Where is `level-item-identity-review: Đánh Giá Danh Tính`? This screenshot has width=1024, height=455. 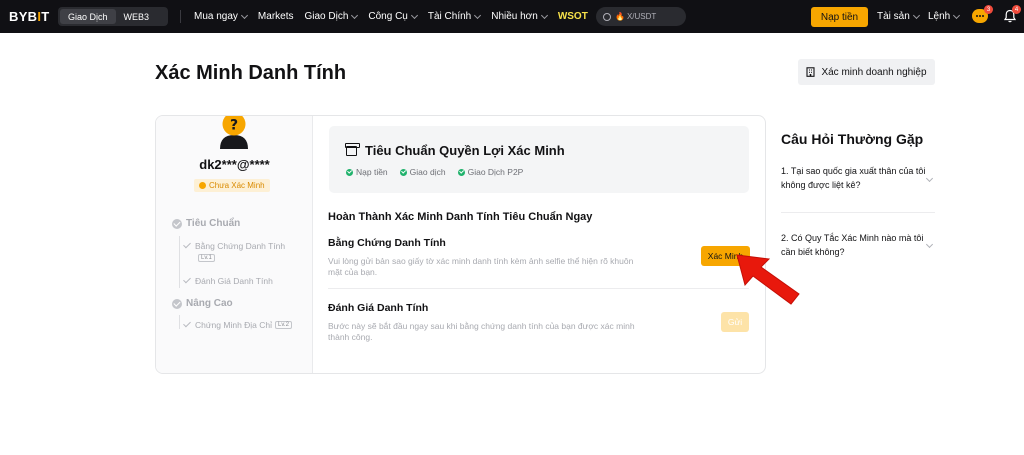 level-item-identity-review: Đánh Giá Danh Tính is located at coordinates (228, 280).